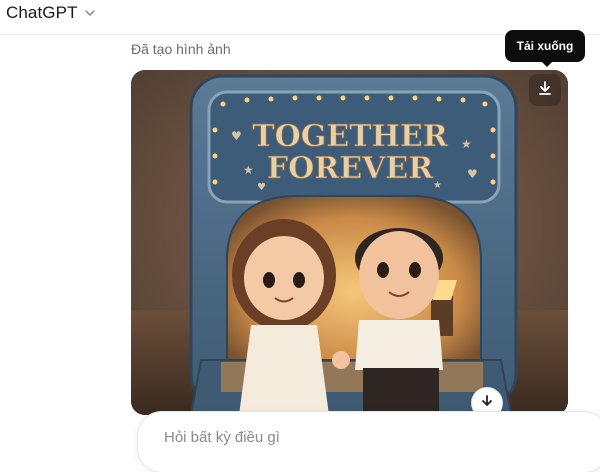  Describe the element at coordinates (42, 12) in the screenshot. I see `model-name: ChatGPT` at that location.